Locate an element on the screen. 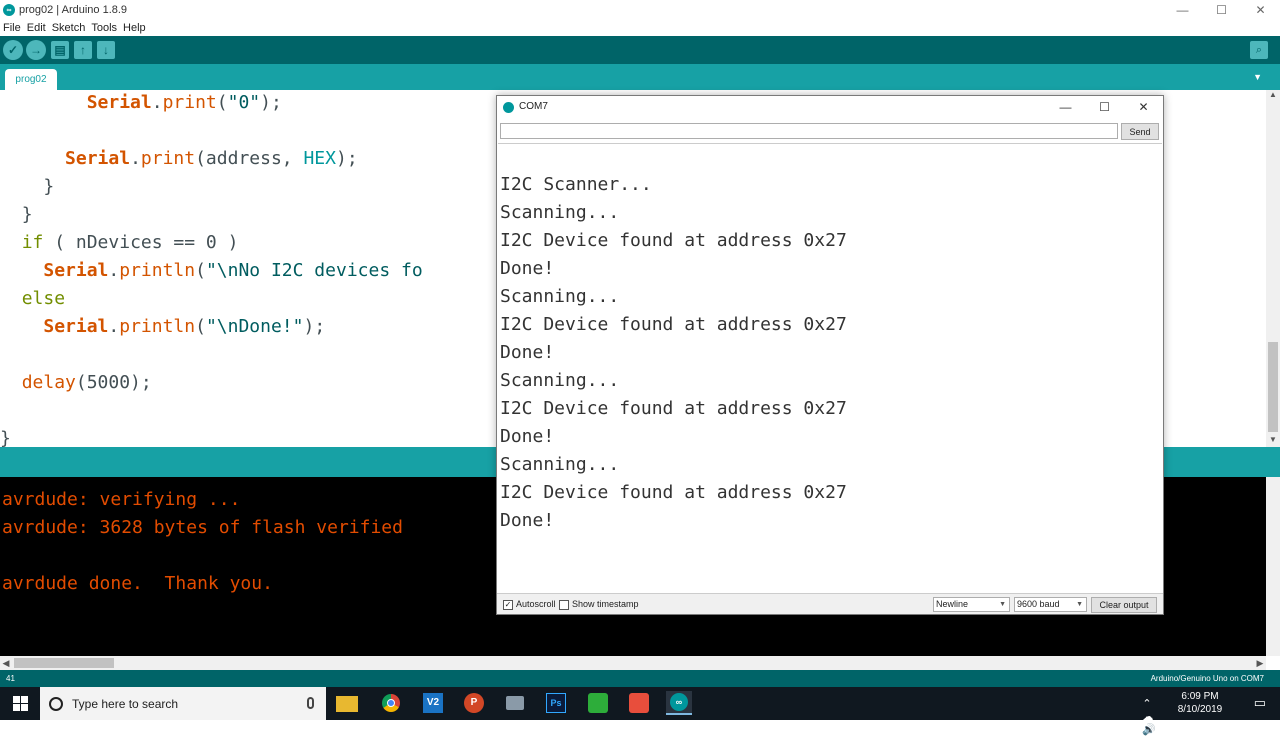 Image resolution: width=1280 pixels, height=736 pixels. scroll-left-icon: ◀ is located at coordinates (6, 663).